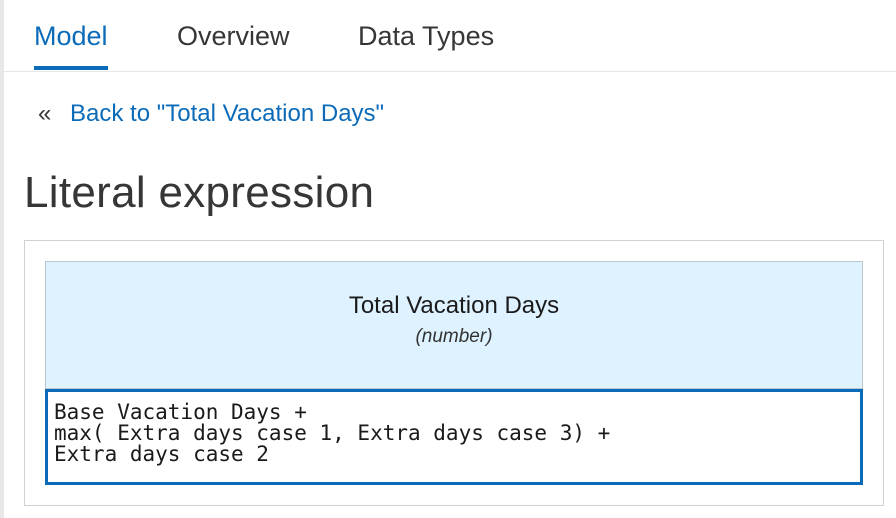 This screenshot has height=518, width=896. Describe the element at coordinates (71, 36) in the screenshot. I see `tab-model-label: Model` at that location.